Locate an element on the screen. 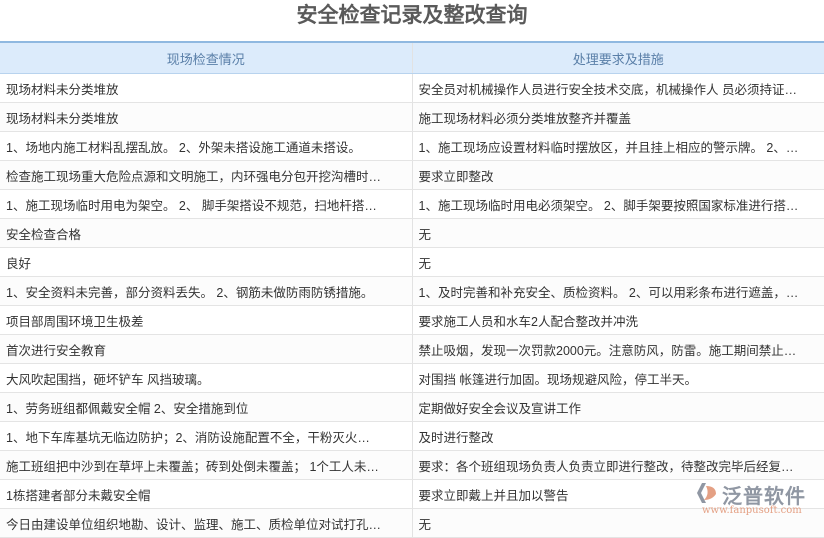 The width and height of the screenshot is (824, 538). inspection-cell: 1、劳务班组都佩戴安全帽 2、安全措施到位 is located at coordinates (206, 407).